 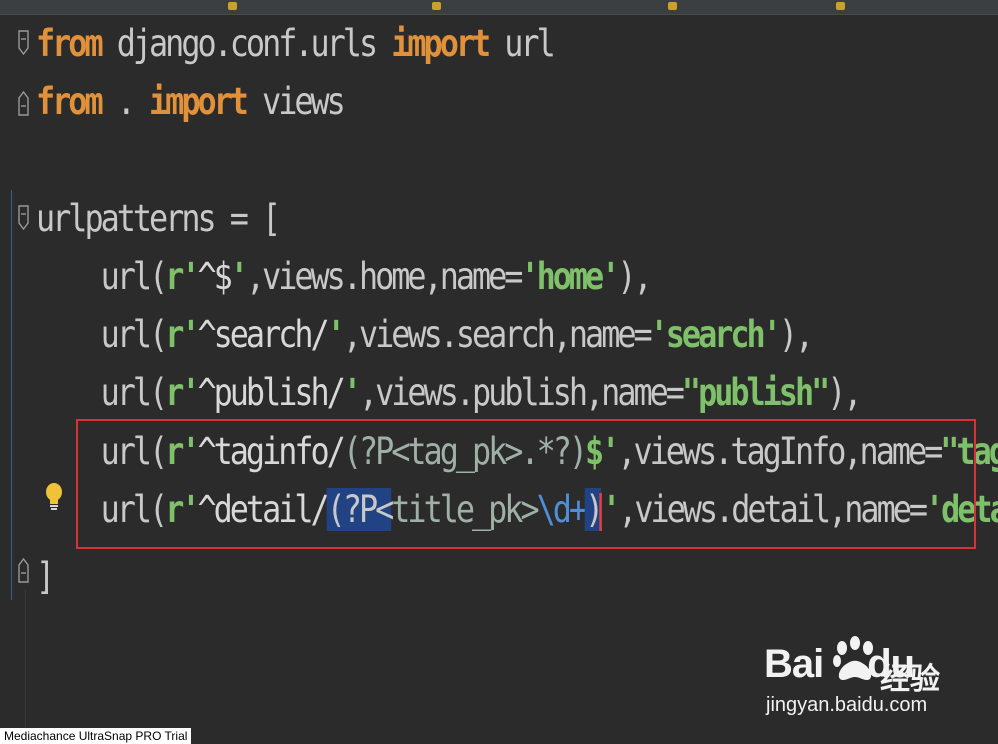 What do you see at coordinates (499, 7) in the screenshot?
I see `editor-tab-bar` at bounding box center [499, 7].